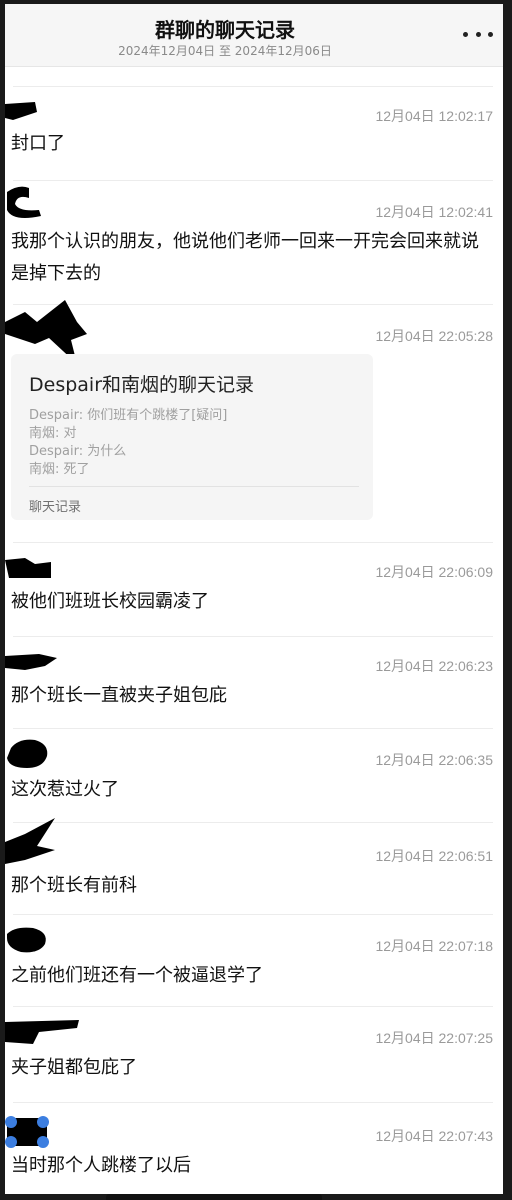 This screenshot has width=512, height=1200. What do you see at coordinates (434, 1038) in the screenshot?
I see `message-time: 12月04日 22:07:25` at bounding box center [434, 1038].